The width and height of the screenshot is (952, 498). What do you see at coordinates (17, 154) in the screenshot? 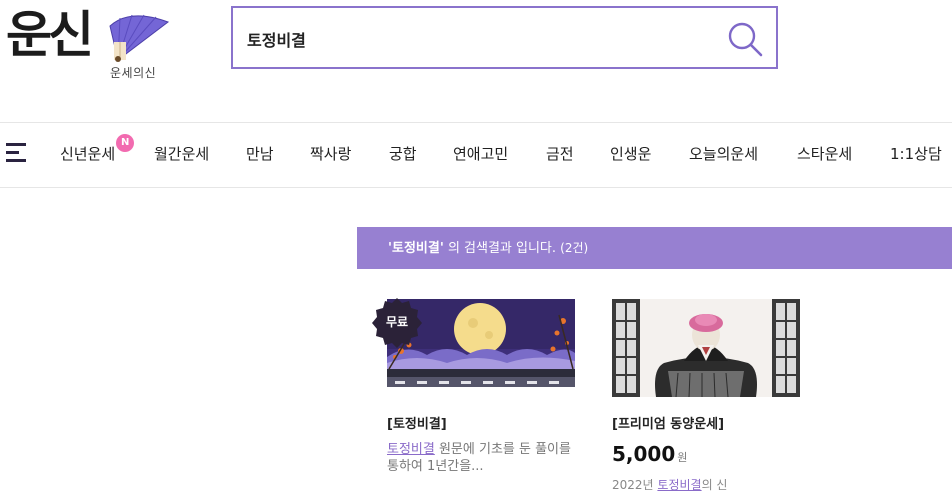
I see `menu-icon` at bounding box center [17, 154].